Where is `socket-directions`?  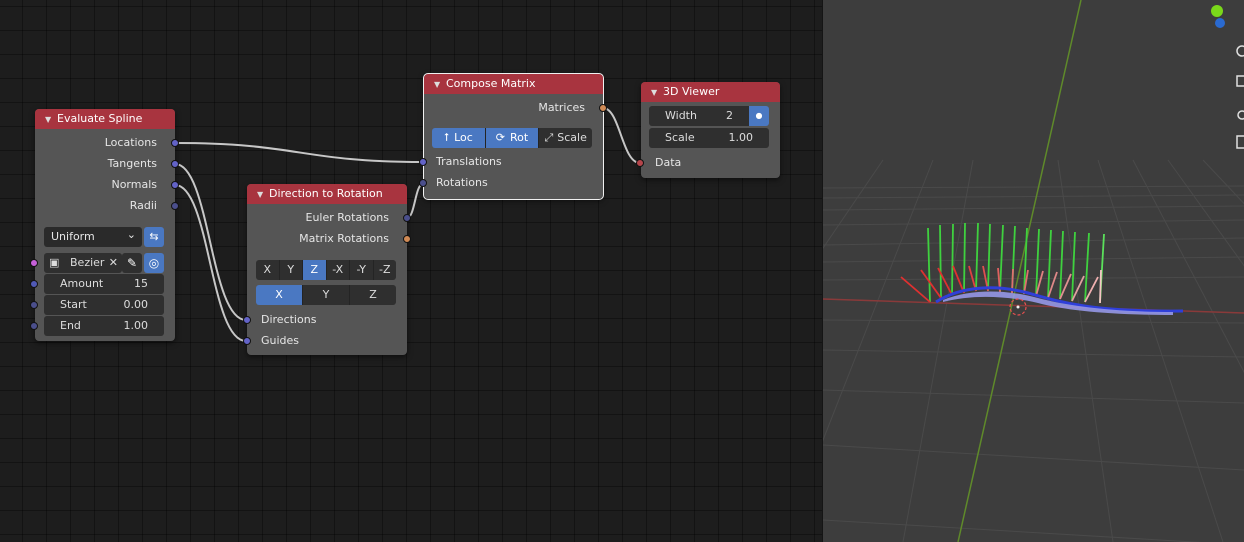
socket-directions is located at coordinates (247, 320).